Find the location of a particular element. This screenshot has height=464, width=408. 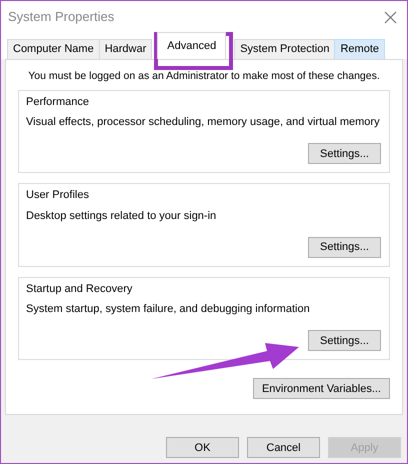

notice-text: You must be logged on as an Administrator to make most of these changes. is located at coordinates (204, 77).